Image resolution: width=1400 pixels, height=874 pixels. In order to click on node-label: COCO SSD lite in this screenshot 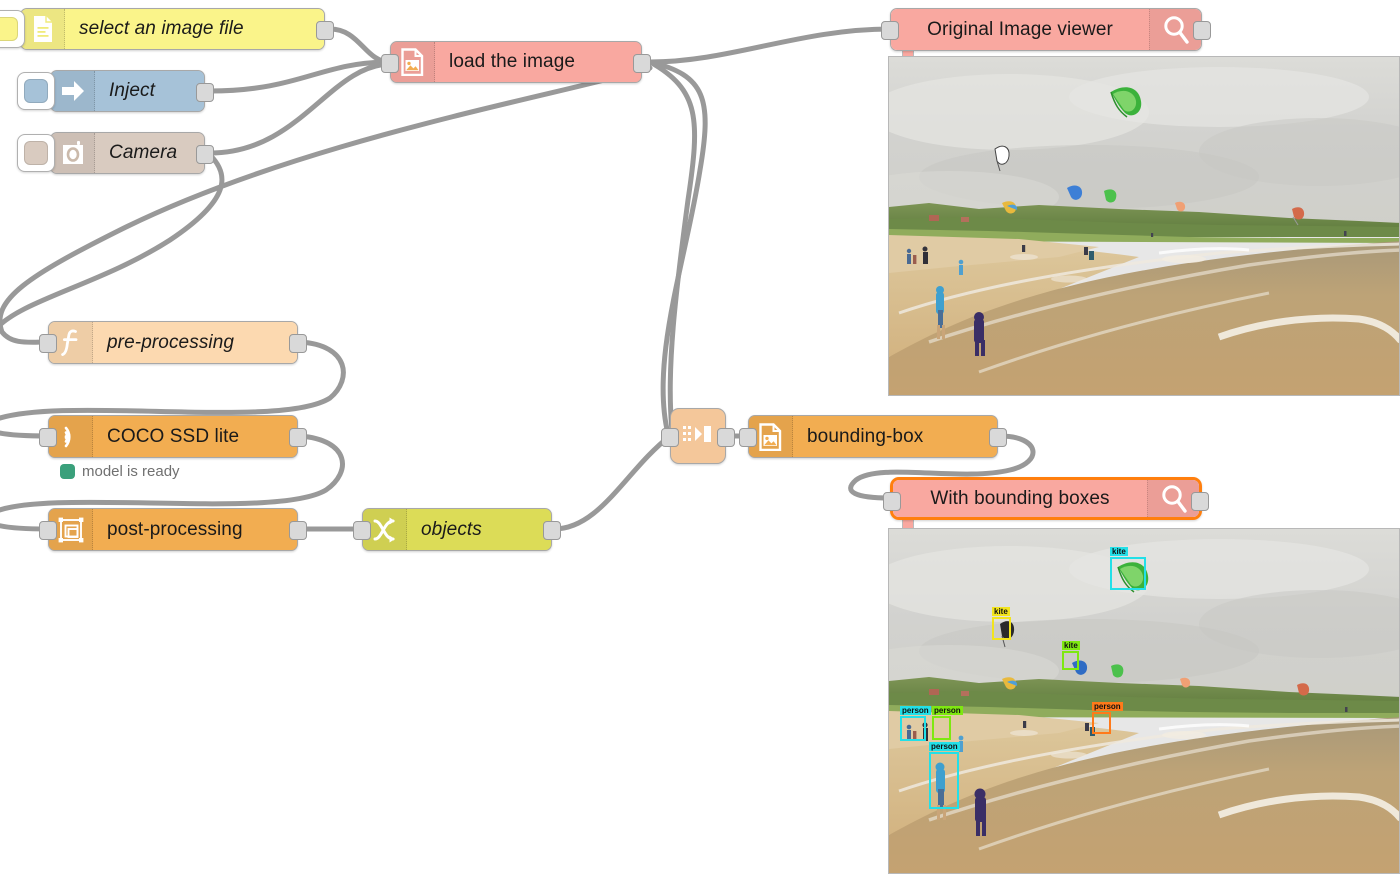, I will do `click(173, 436)`.